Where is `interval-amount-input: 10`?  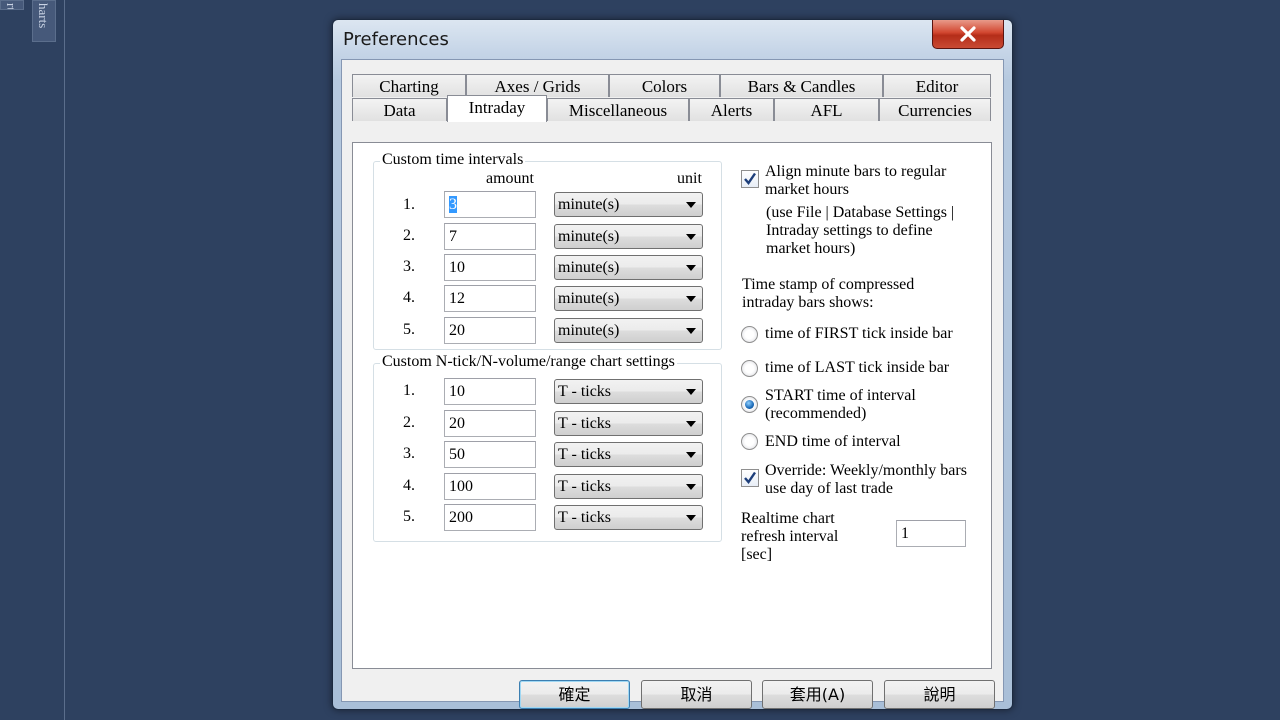 interval-amount-input: 10 is located at coordinates (490, 267).